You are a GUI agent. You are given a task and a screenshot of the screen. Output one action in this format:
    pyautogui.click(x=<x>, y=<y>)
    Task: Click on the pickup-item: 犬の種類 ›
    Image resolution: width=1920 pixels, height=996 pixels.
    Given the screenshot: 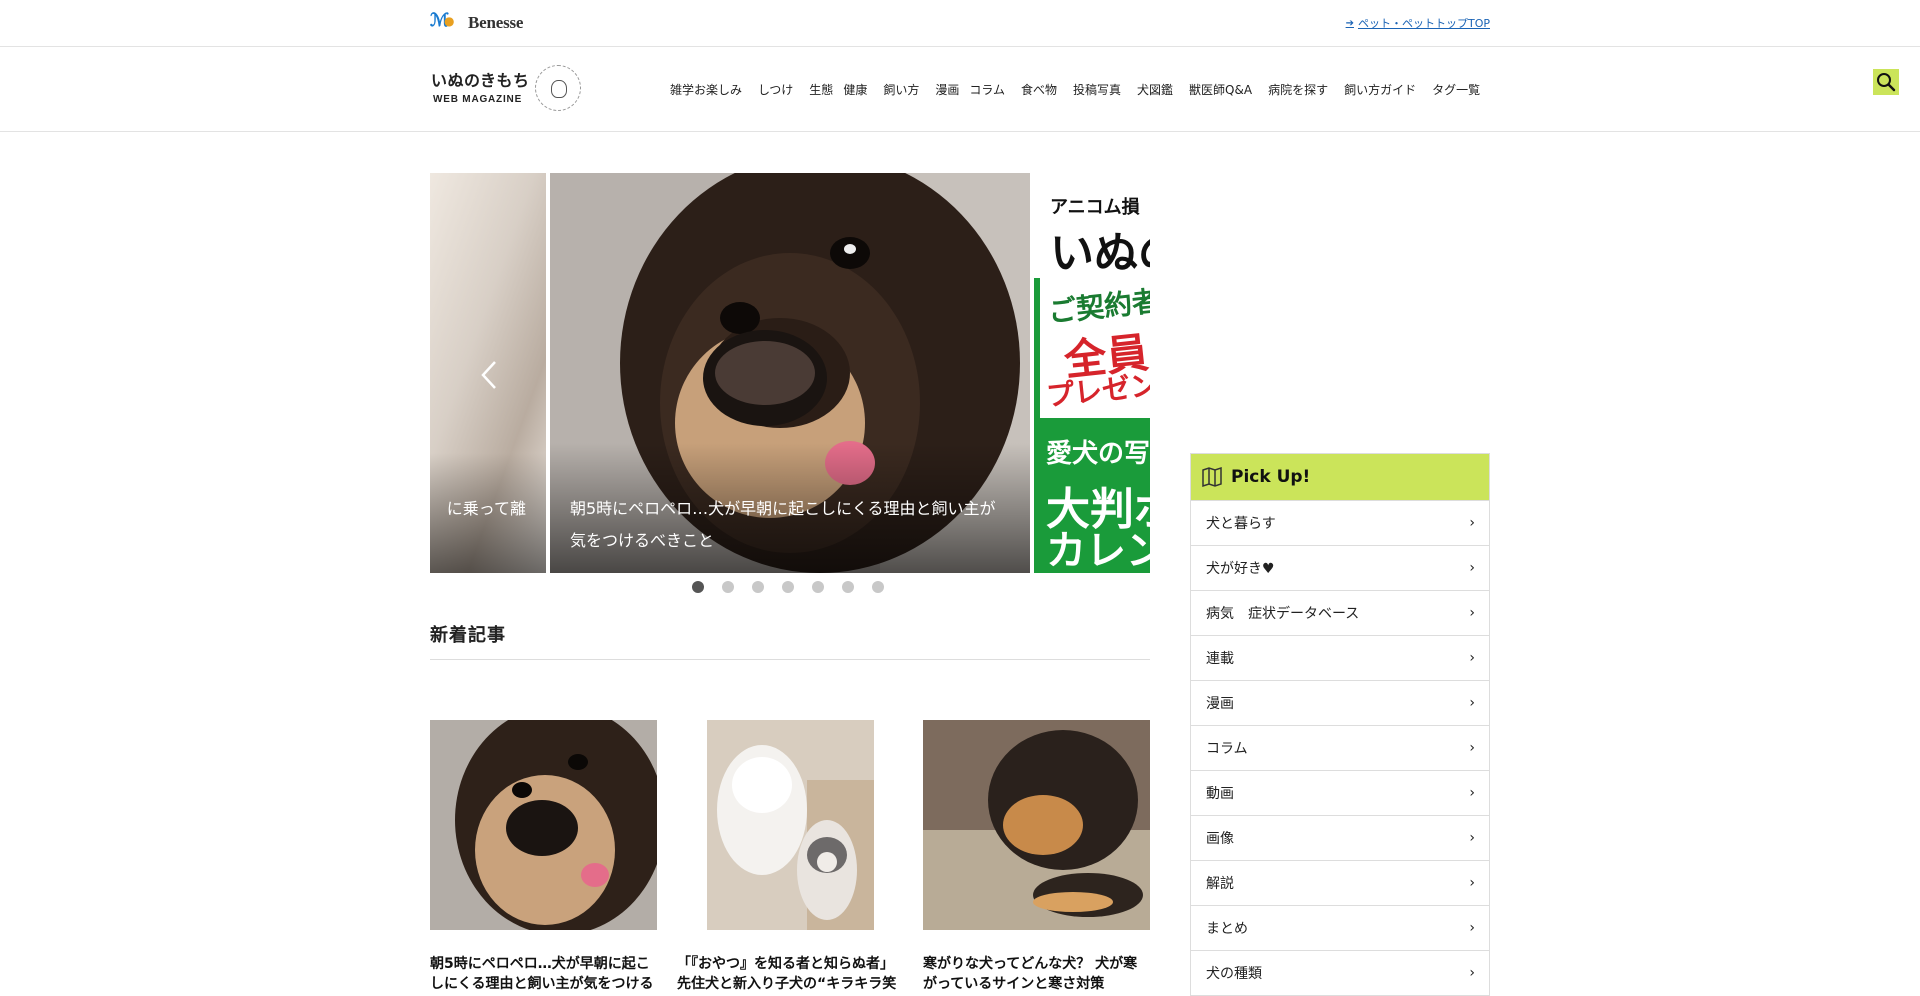 What is the action you would take?
    pyautogui.click(x=1340, y=972)
    